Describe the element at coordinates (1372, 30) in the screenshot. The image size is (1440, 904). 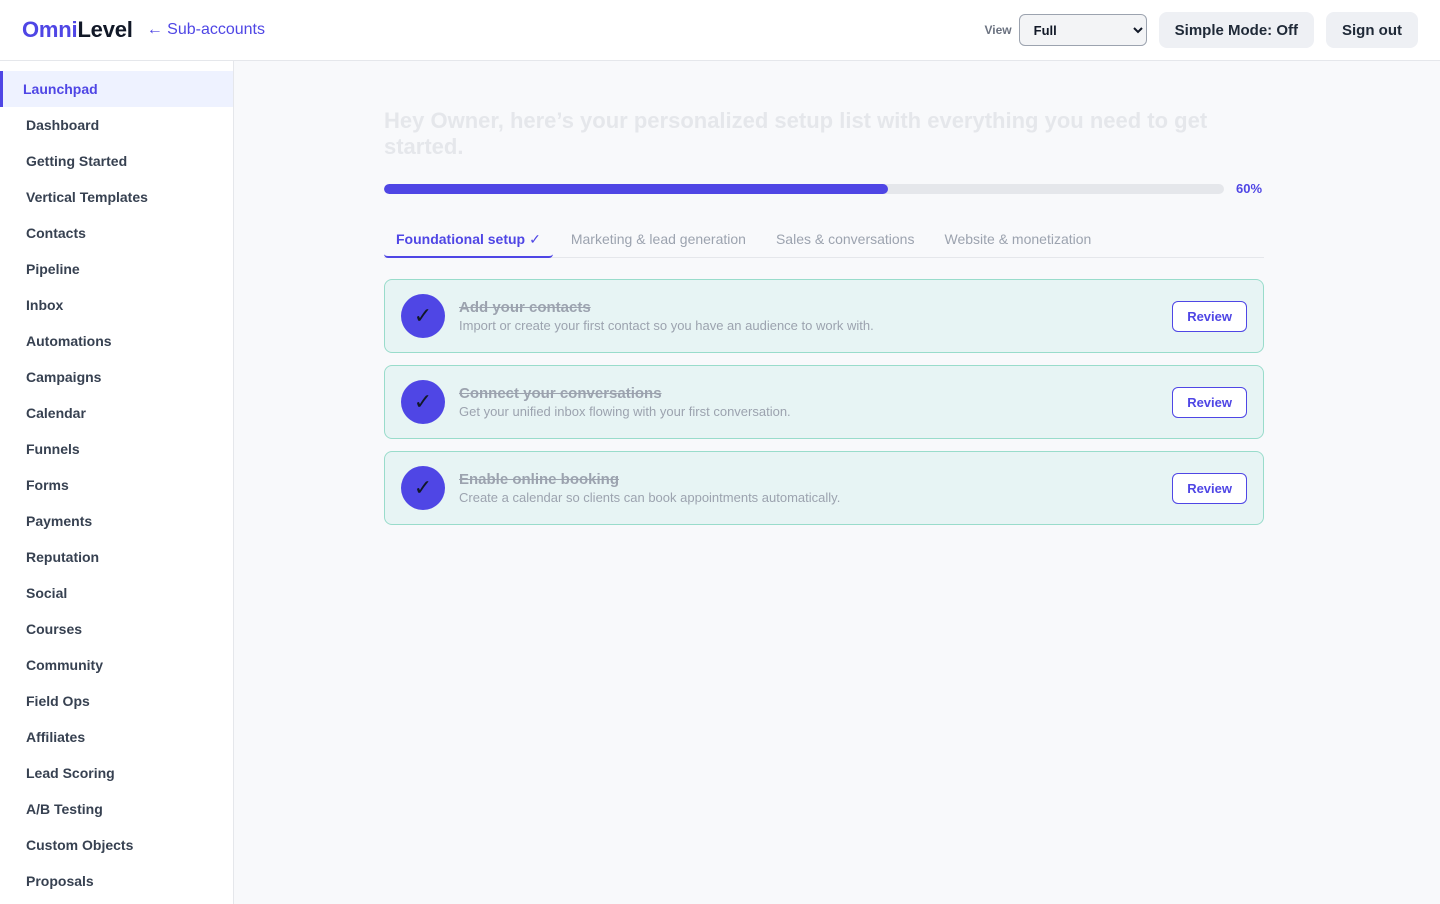
I see `sign-out-button: Sign out` at that location.